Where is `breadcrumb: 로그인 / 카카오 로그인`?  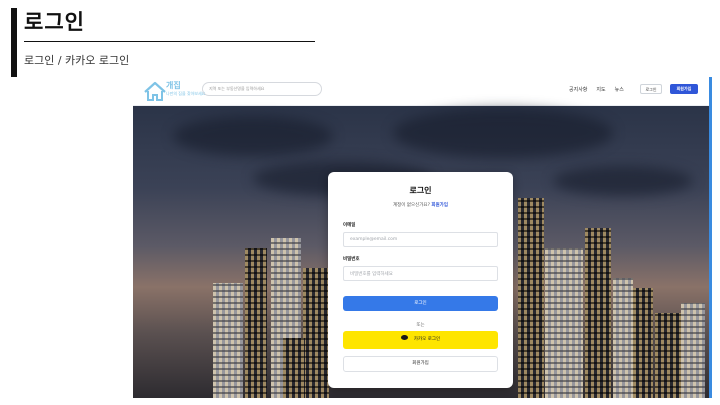
breadcrumb: 로그인 / 카카오 로그인 is located at coordinates (77, 60).